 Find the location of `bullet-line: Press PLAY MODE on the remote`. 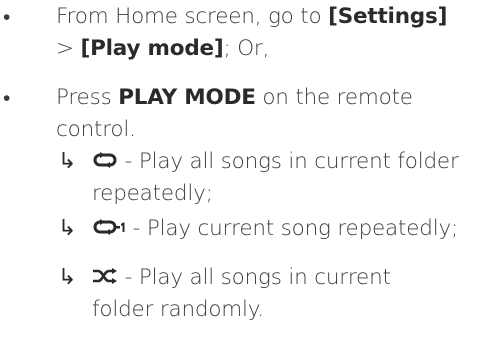

bullet-line: Press PLAY MODE on the remote is located at coordinates (234, 98).